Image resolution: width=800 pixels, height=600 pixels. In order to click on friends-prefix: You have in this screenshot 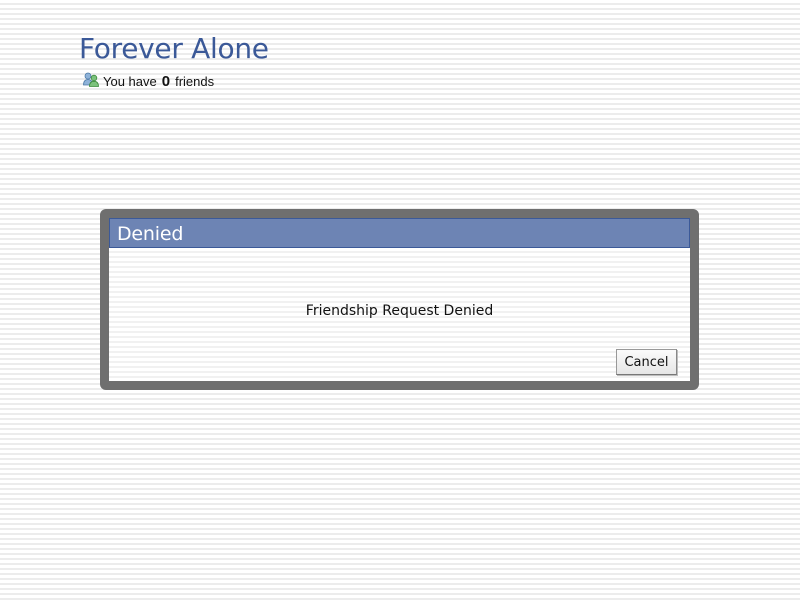, I will do `click(130, 81)`.